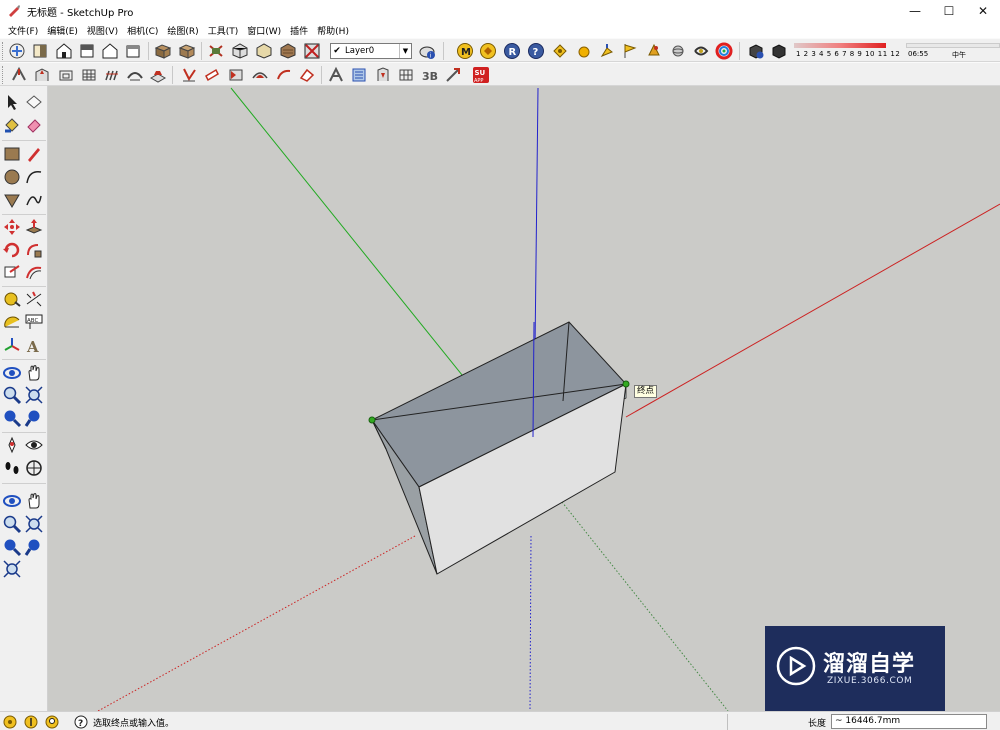  Describe the element at coordinates (312, 51) in the screenshot. I see `monochrome-icon` at that location.